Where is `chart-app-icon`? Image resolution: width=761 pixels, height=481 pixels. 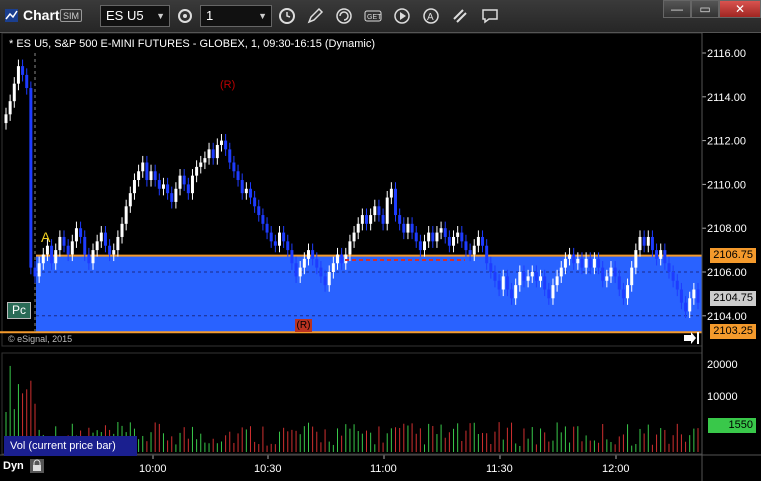 chart-app-icon is located at coordinates (11, 15).